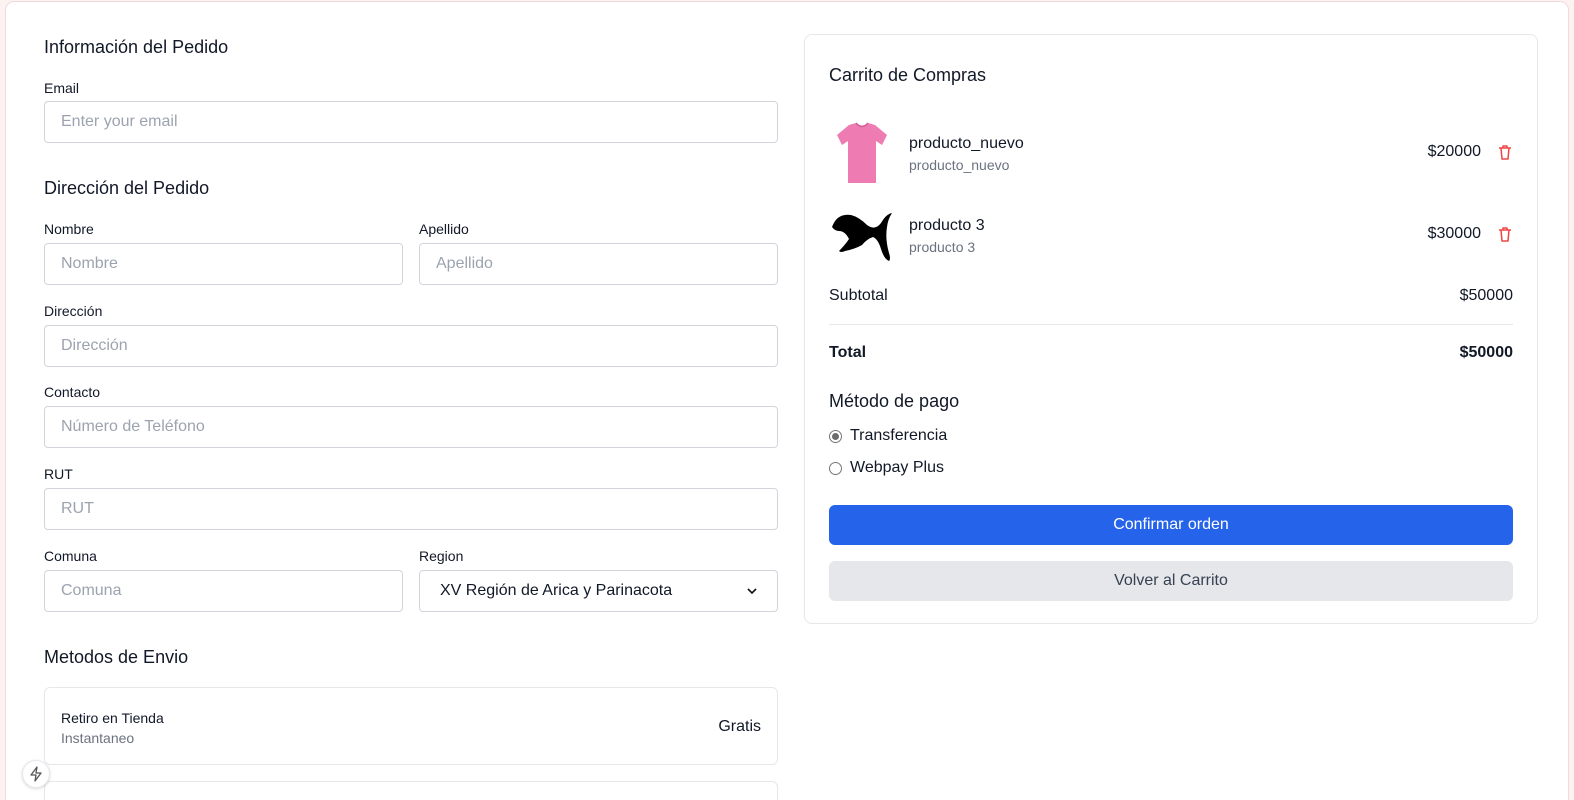  I want to click on shipping-option-next, so click(411, 790).